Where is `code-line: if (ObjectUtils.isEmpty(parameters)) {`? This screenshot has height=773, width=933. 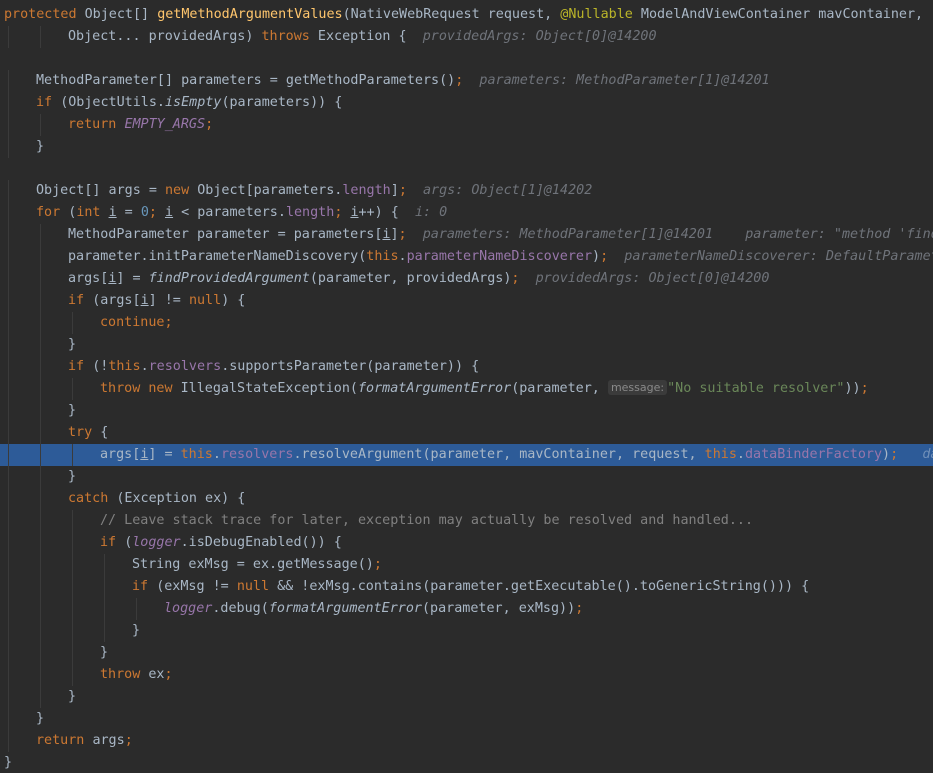
code-line: if (ObjectUtils.isEmpty(parameters)) { is located at coordinates (466, 103).